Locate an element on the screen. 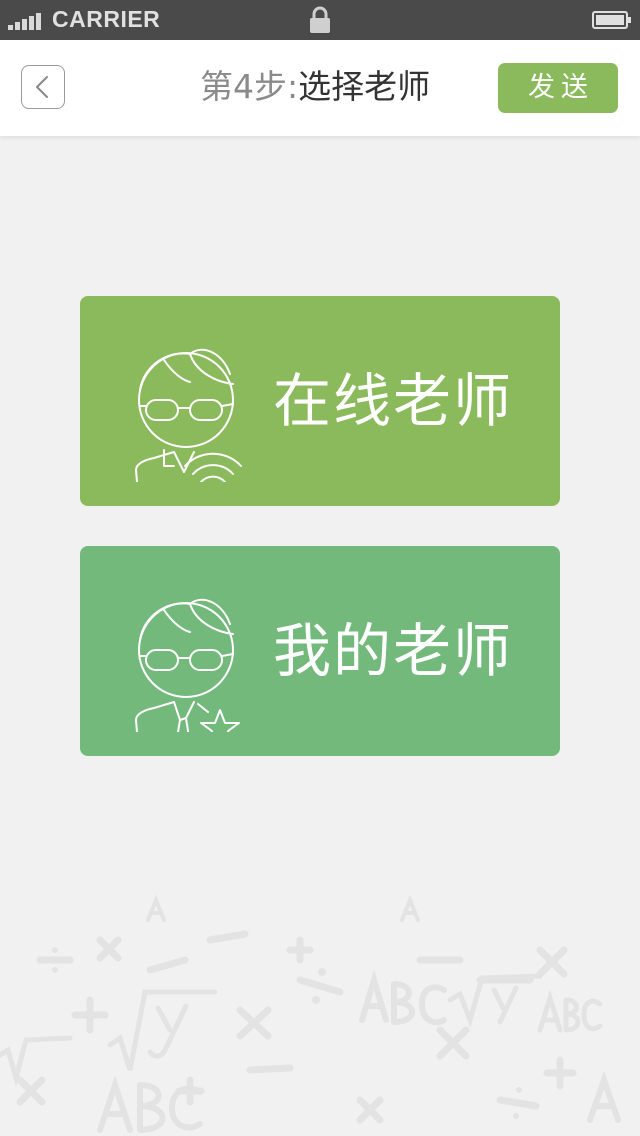  signal-bars-icon is located at coordinates (24, 20).